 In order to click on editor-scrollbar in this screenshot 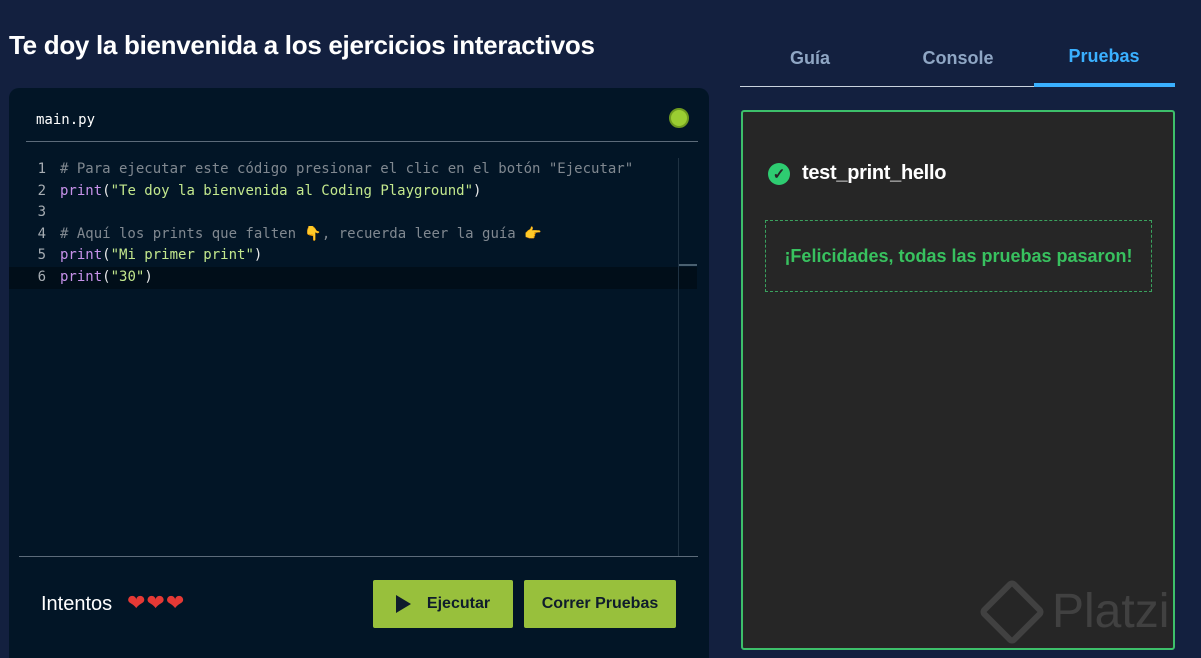, I will do `click(687, 357)`.